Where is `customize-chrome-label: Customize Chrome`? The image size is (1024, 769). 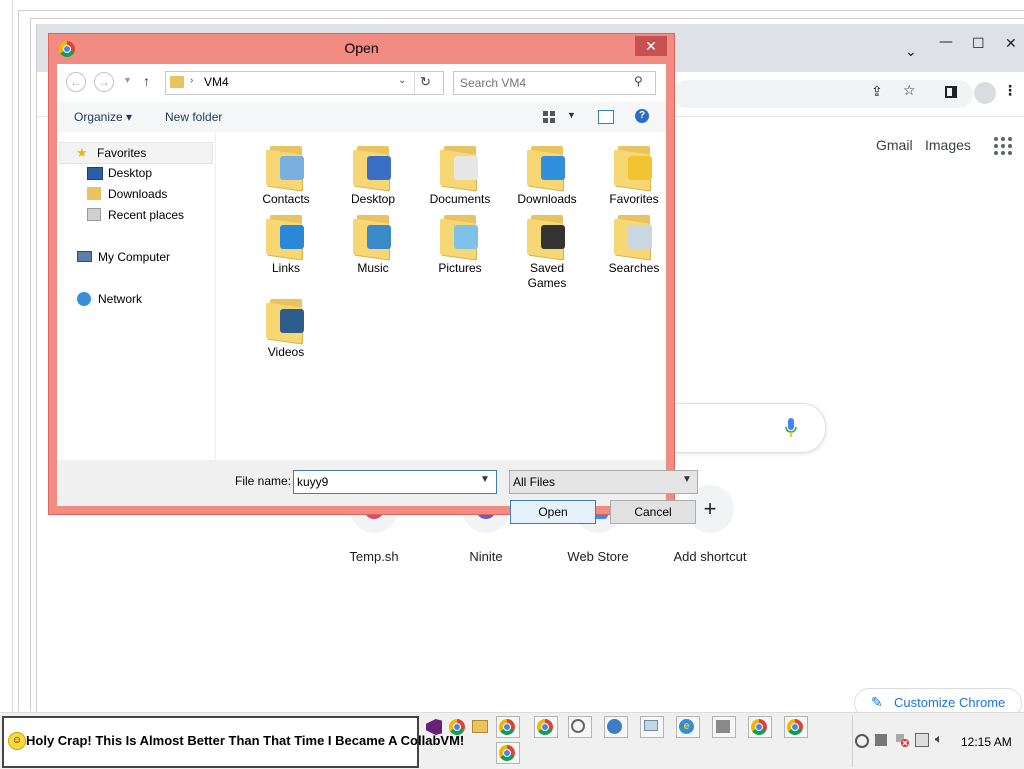
customize-chrome-label: Customize Chrome is located at coordinates (950, 702).